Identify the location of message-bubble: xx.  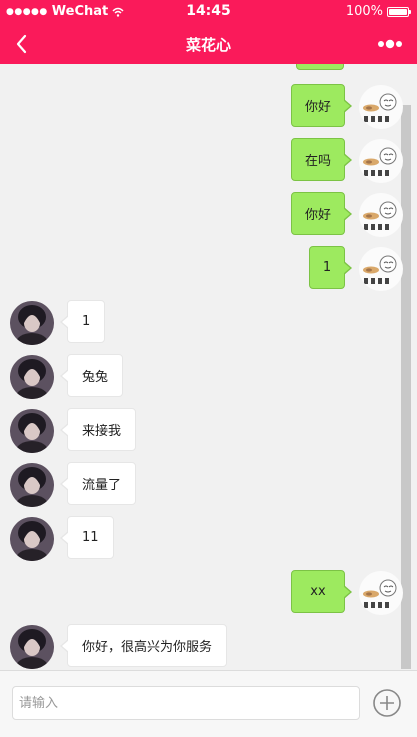
(321, 591).